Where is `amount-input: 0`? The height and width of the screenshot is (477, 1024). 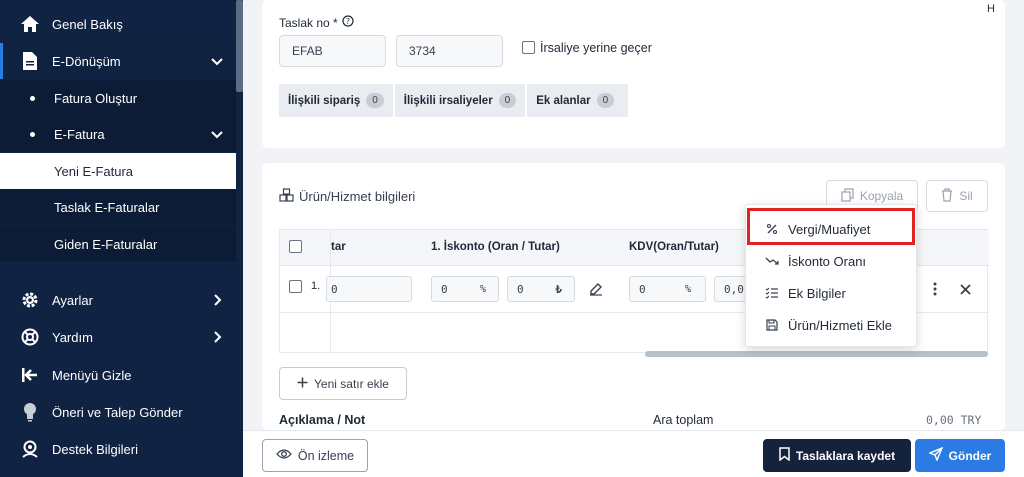 amount-input: 0 is located at coordinates (369, 289).